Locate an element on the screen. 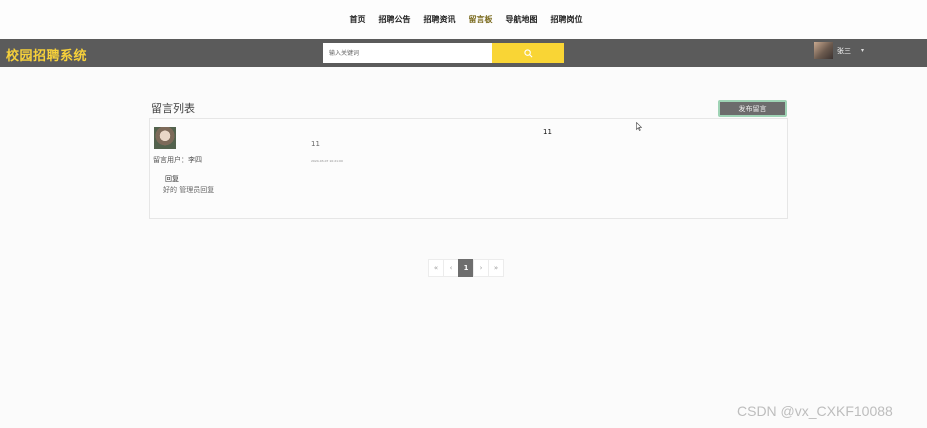 The width and height of the screenshot is (927, 428). message-content: 11 is located at coordinates (315, 144).